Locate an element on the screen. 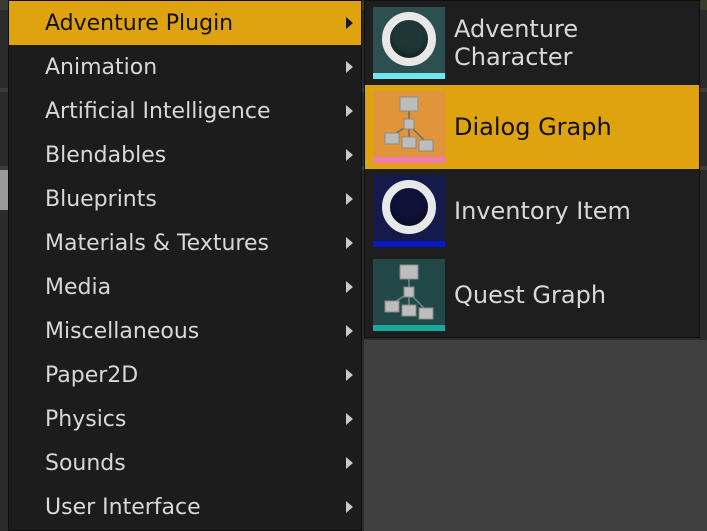 This screenshot has height=531, width=707. menu-item-user-interface: User Interface is located at coordinates (185, 507).